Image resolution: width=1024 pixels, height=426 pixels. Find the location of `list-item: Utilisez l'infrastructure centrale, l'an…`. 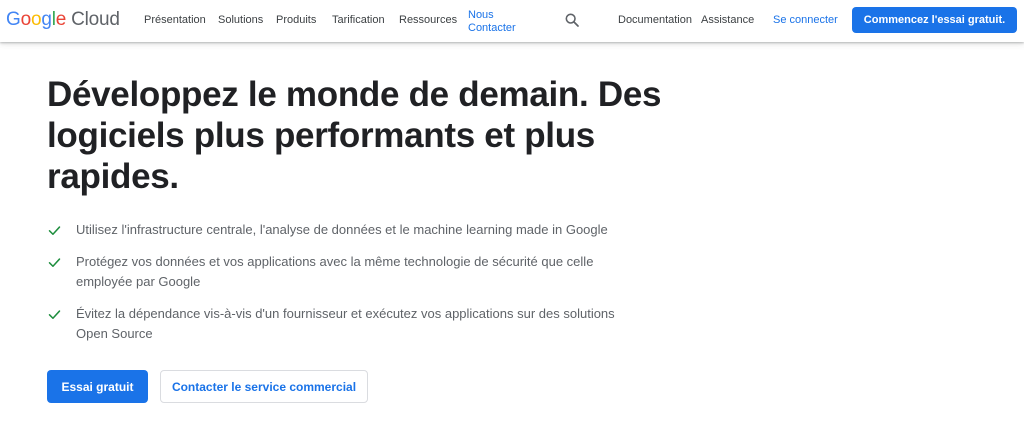

list-item: Utilisez l'infrastructure centrale, l'an… is located at coordinates (347, 230).